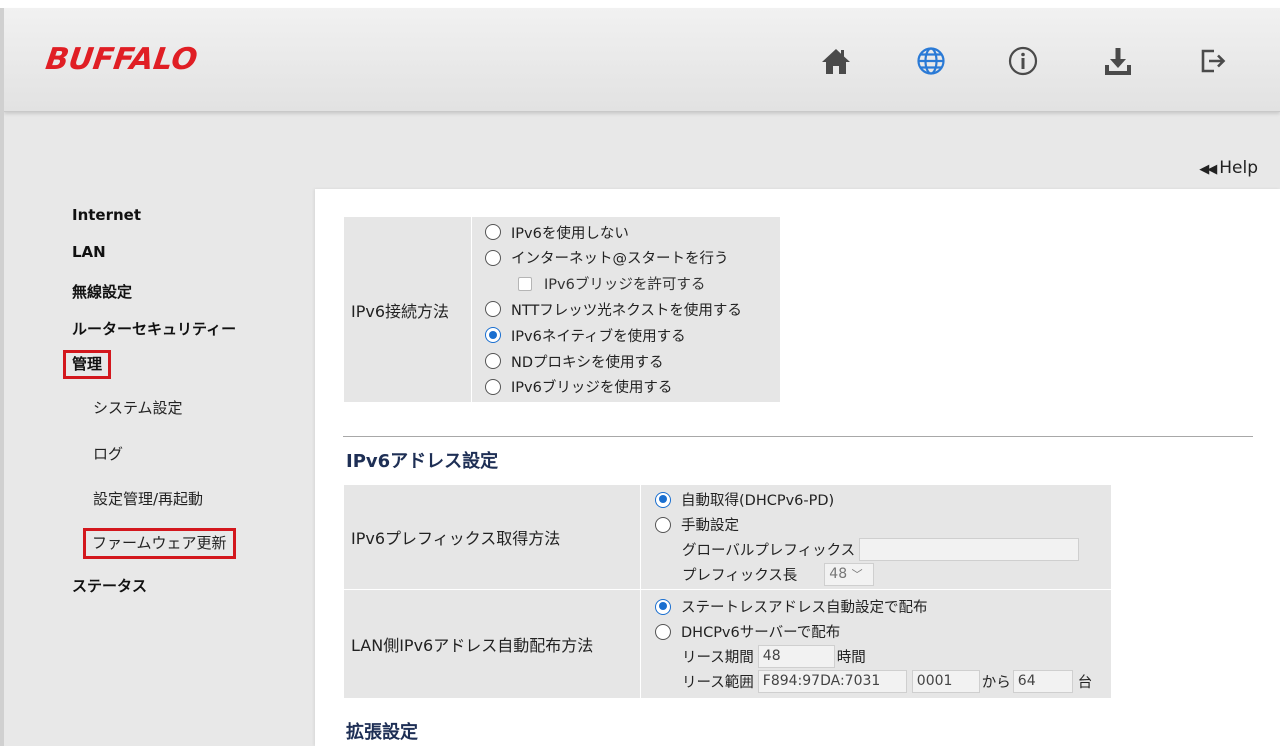  I want to click on nav-log: ログ, so click(108, 453).